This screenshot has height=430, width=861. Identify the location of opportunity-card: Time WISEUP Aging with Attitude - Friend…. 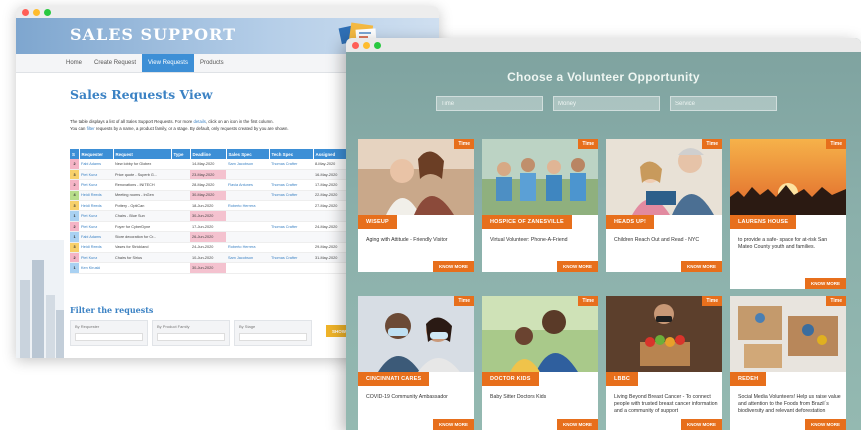
(416, 205).